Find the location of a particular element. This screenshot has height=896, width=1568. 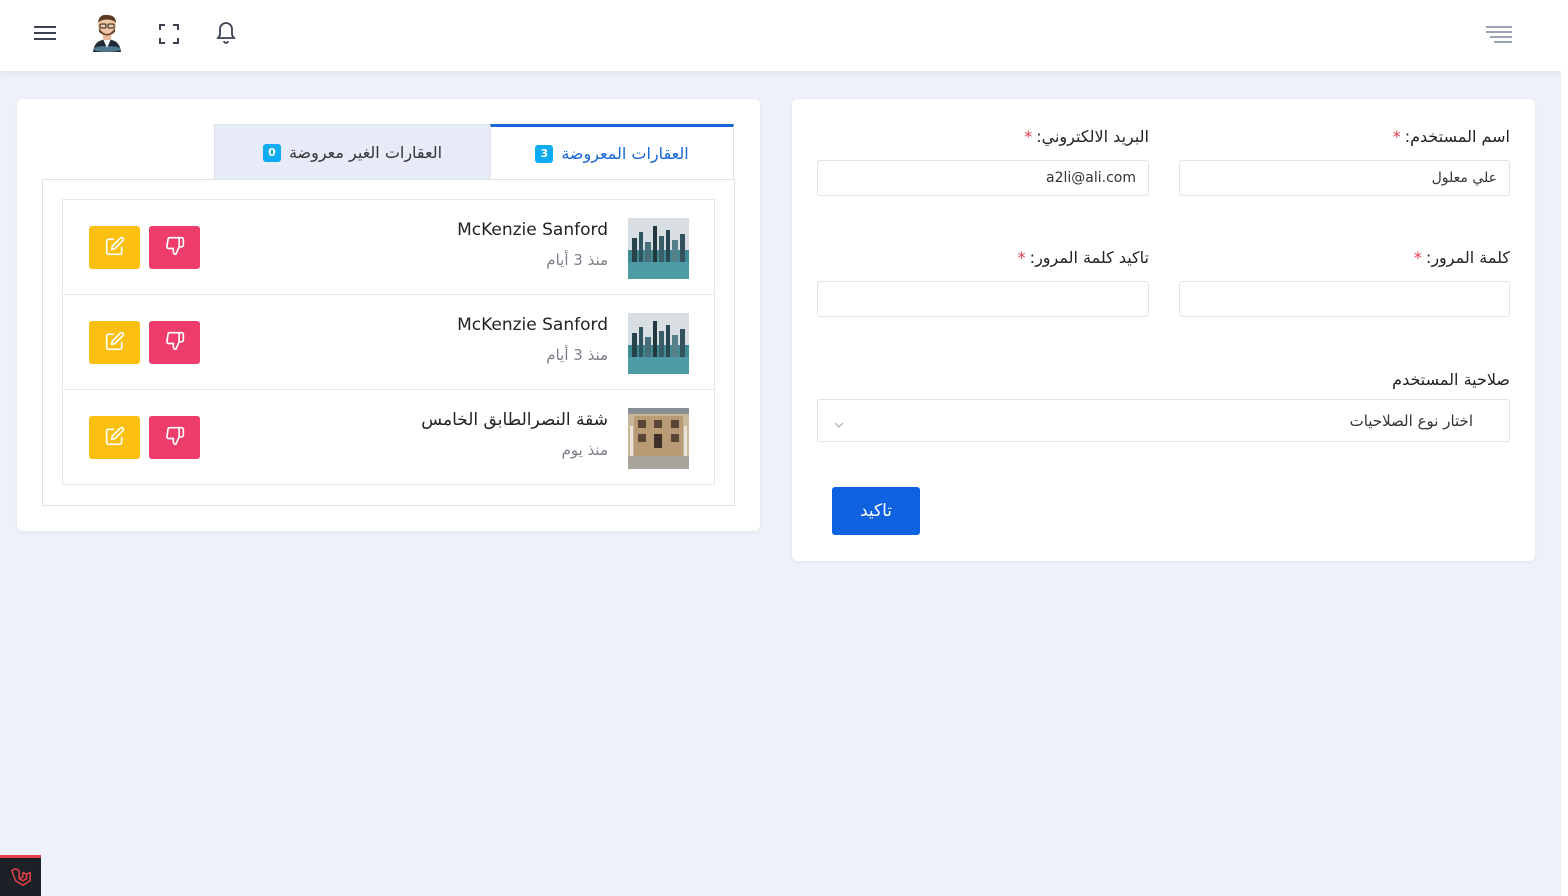

email-field is located at coordinates (983, 178).